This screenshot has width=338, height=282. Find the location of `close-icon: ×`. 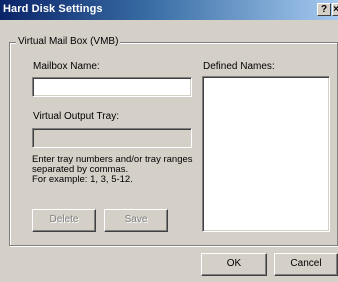

close-icon: × is located at coordinates (335, 9).